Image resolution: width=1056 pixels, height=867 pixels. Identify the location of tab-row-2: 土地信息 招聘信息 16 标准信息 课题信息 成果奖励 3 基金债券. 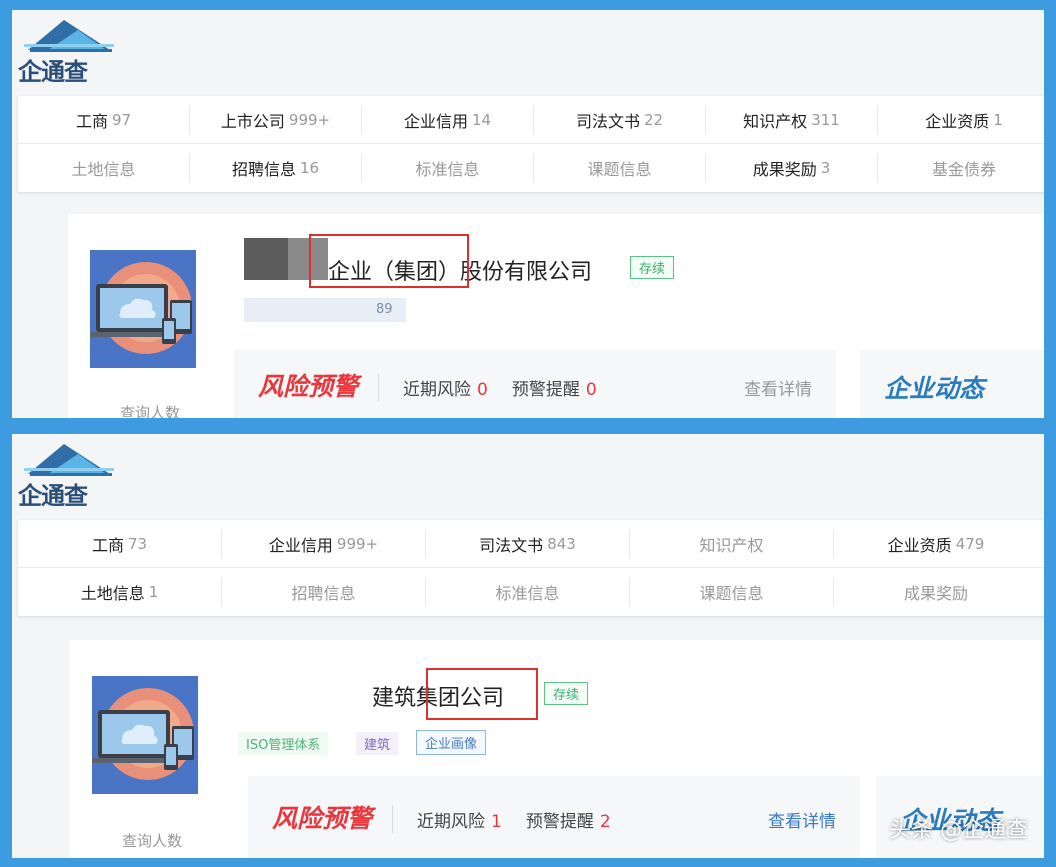
(531, 168).